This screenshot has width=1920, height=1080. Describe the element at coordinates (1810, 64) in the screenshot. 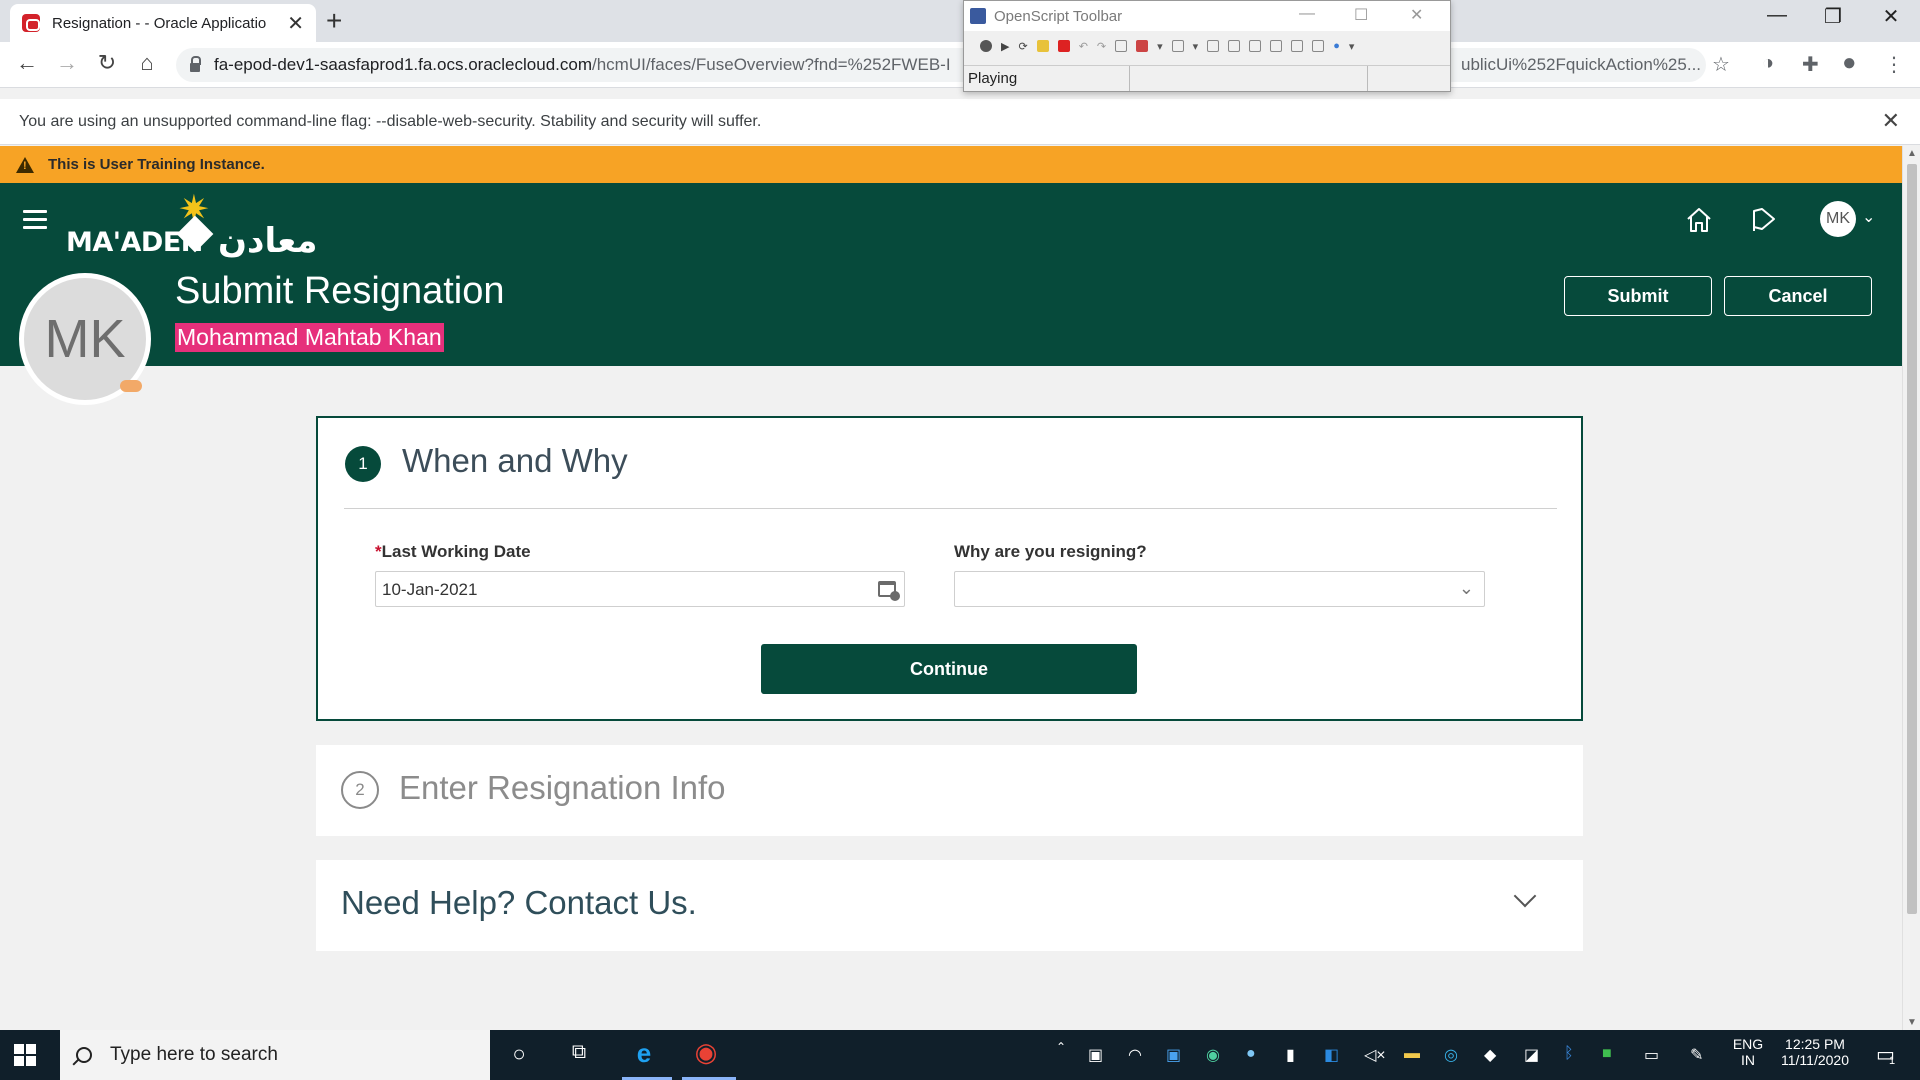

I see `extensions-puzzle-icon: ✚` at that location.